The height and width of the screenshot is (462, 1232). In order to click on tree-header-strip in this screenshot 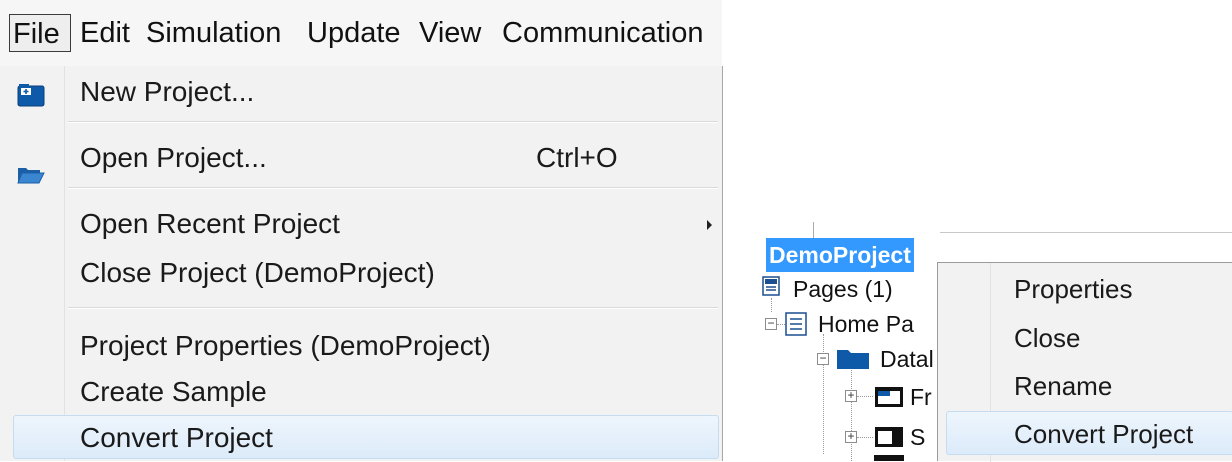, I will do `click(1086, 247)`.